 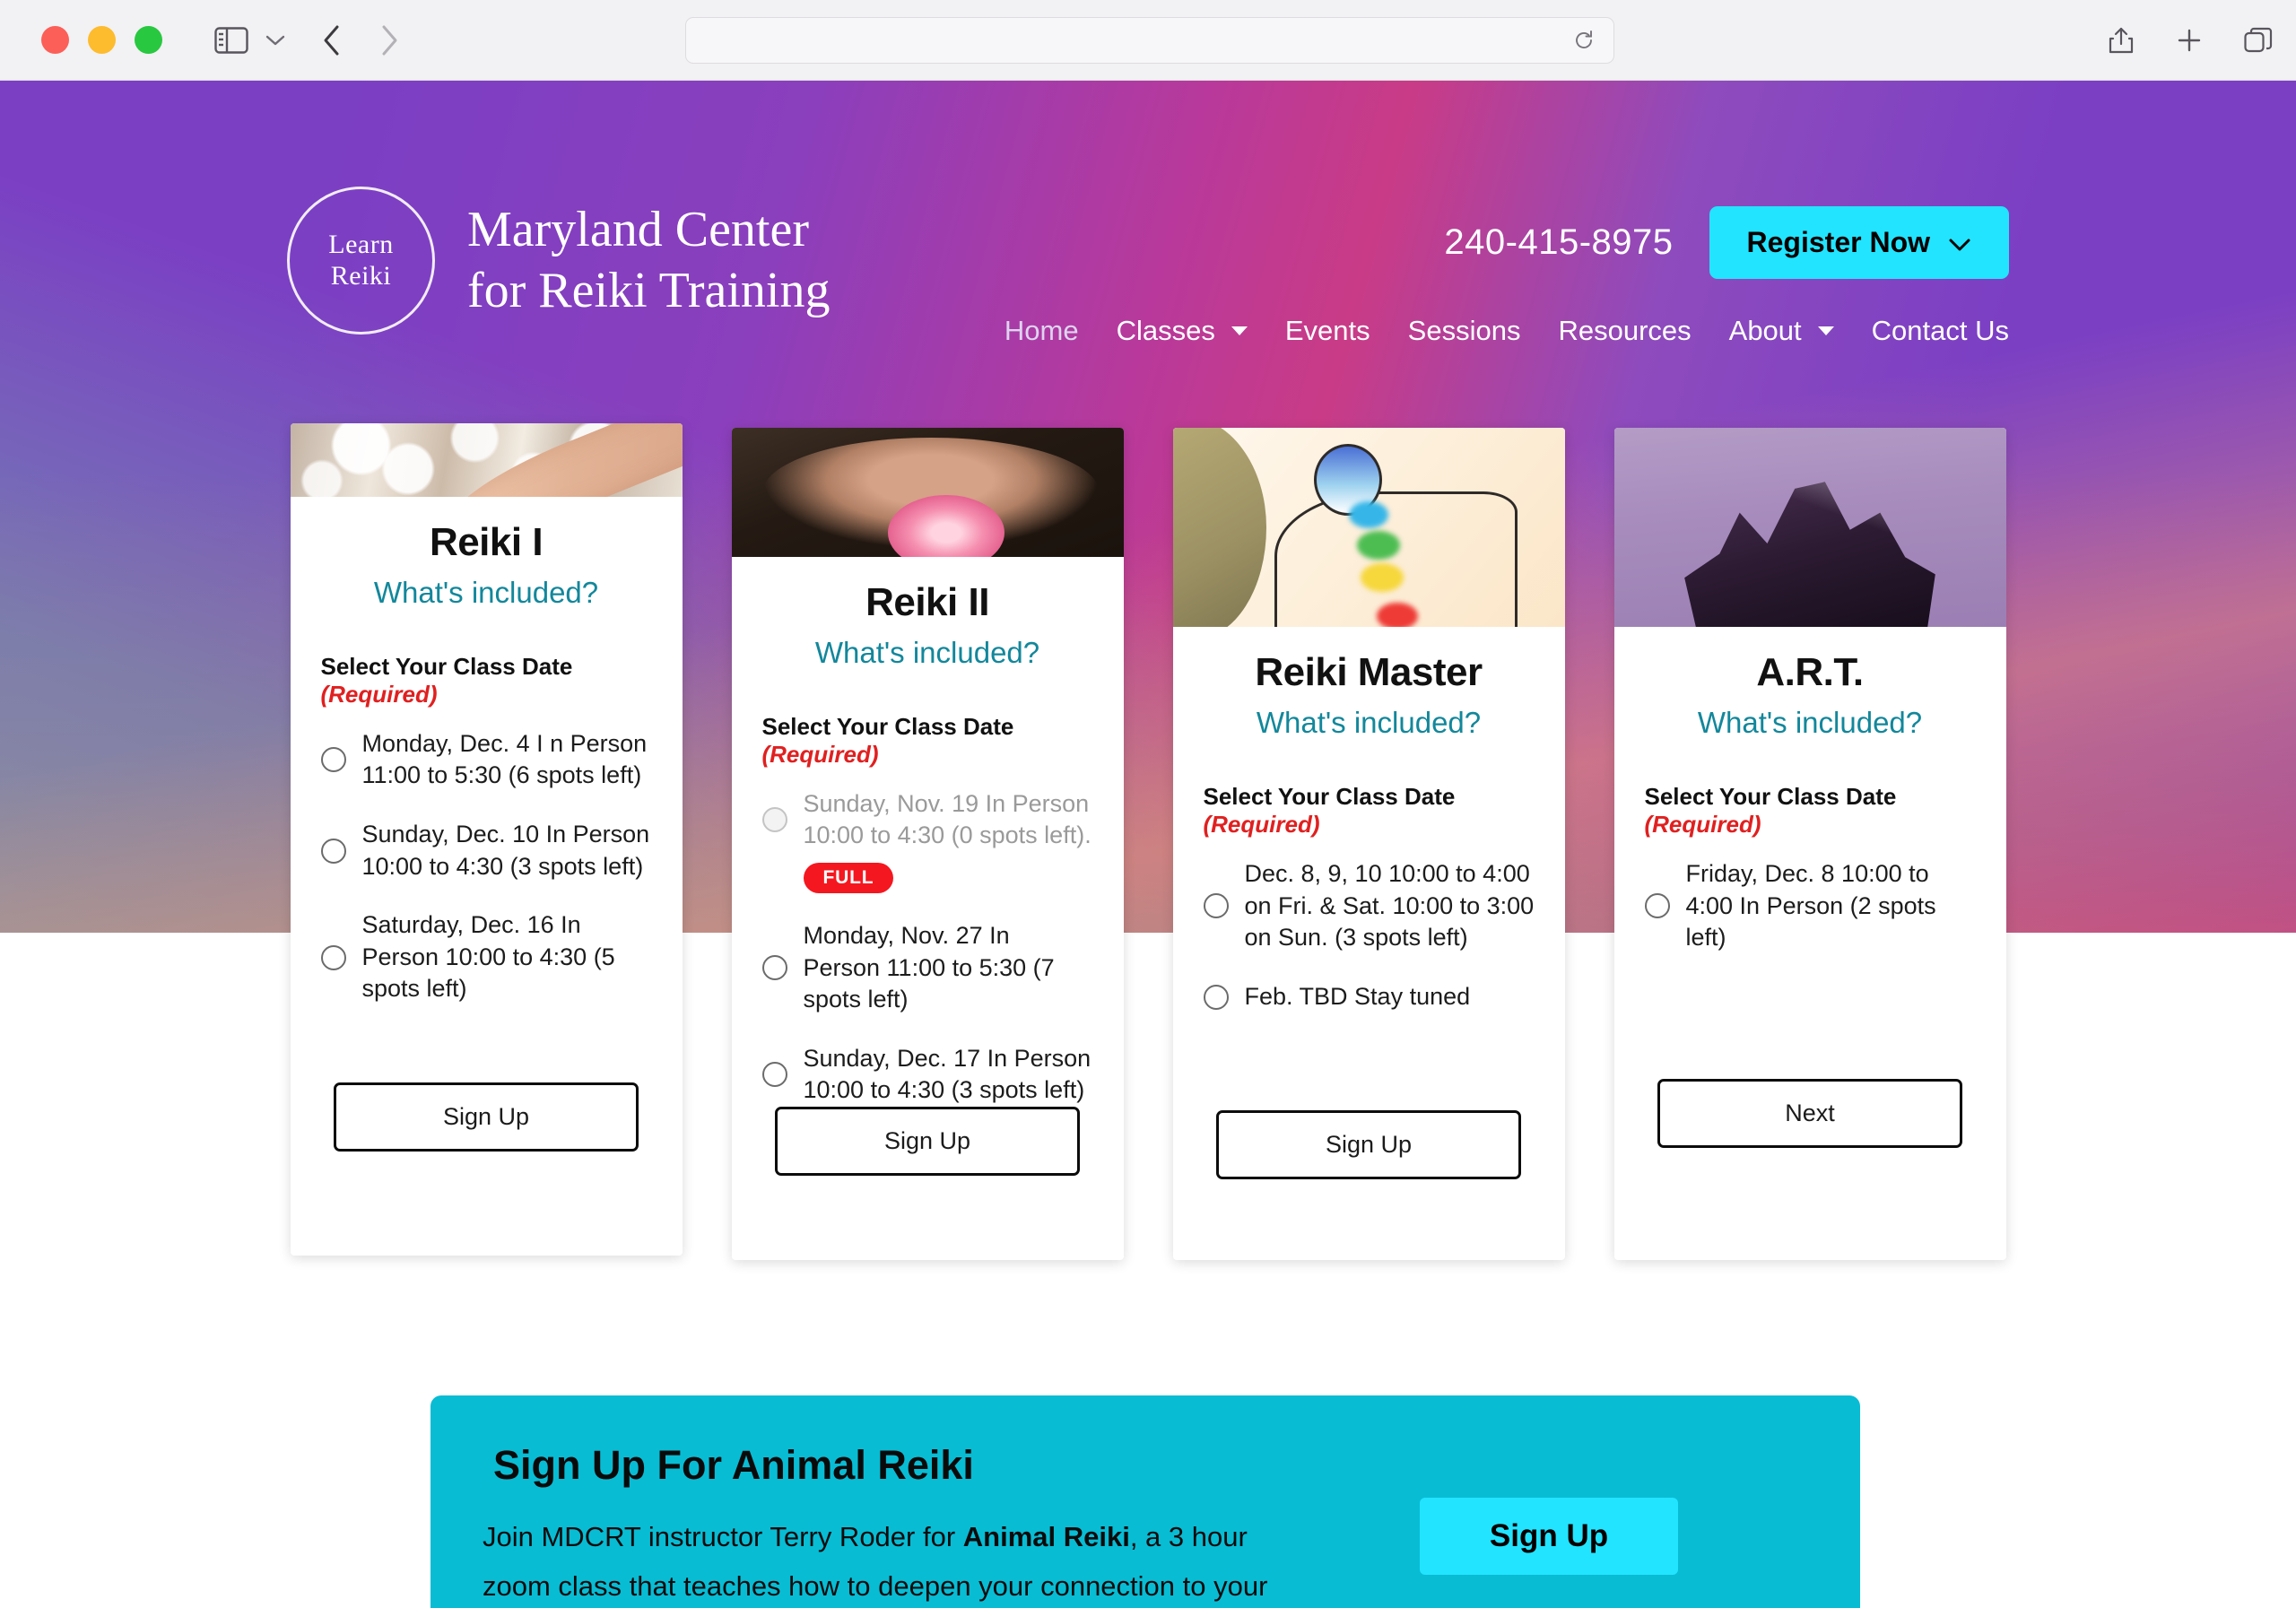 What do you see at coordinates (486, 460) in the screenshot?
I see `hand-reaching-photo` at bounding box center [486, 460].